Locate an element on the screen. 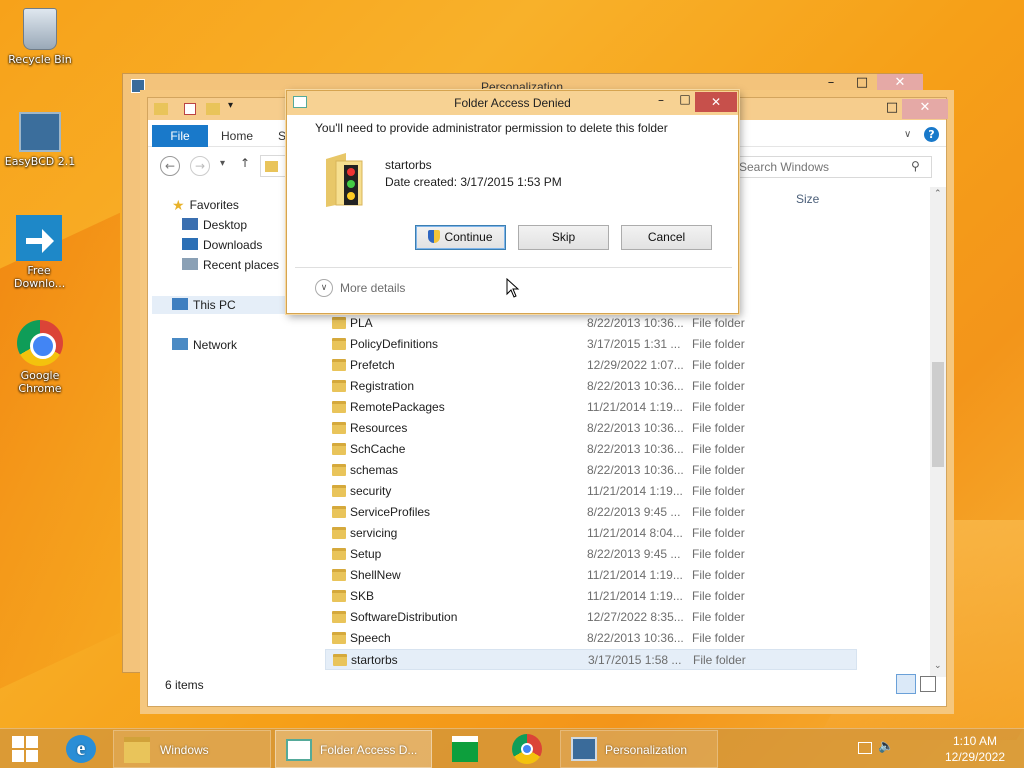 The image size is (1024, 768). table-row: PLA 8/22/2013 10:36... File folder is located at coordinates (591, 323).